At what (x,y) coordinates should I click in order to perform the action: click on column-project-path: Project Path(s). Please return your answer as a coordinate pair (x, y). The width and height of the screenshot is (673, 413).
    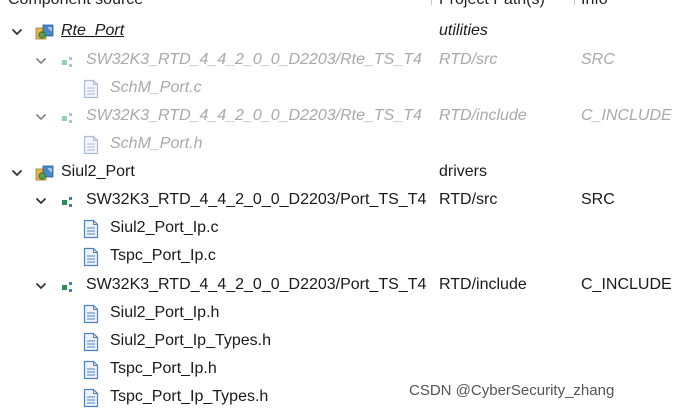
    Looking at the image, I should click on (492, 4).